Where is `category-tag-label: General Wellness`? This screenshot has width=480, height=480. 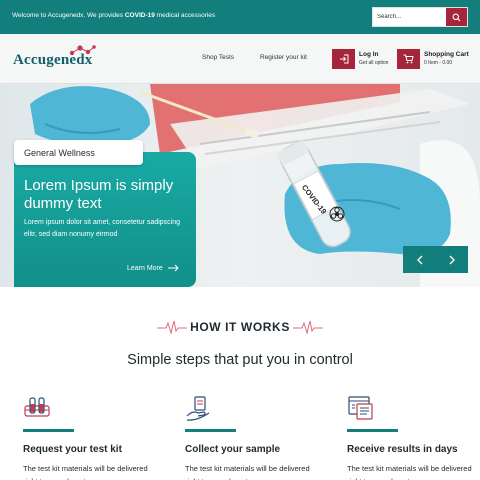 category-tag-label: General Wellness is located at coordinates (59, 153).